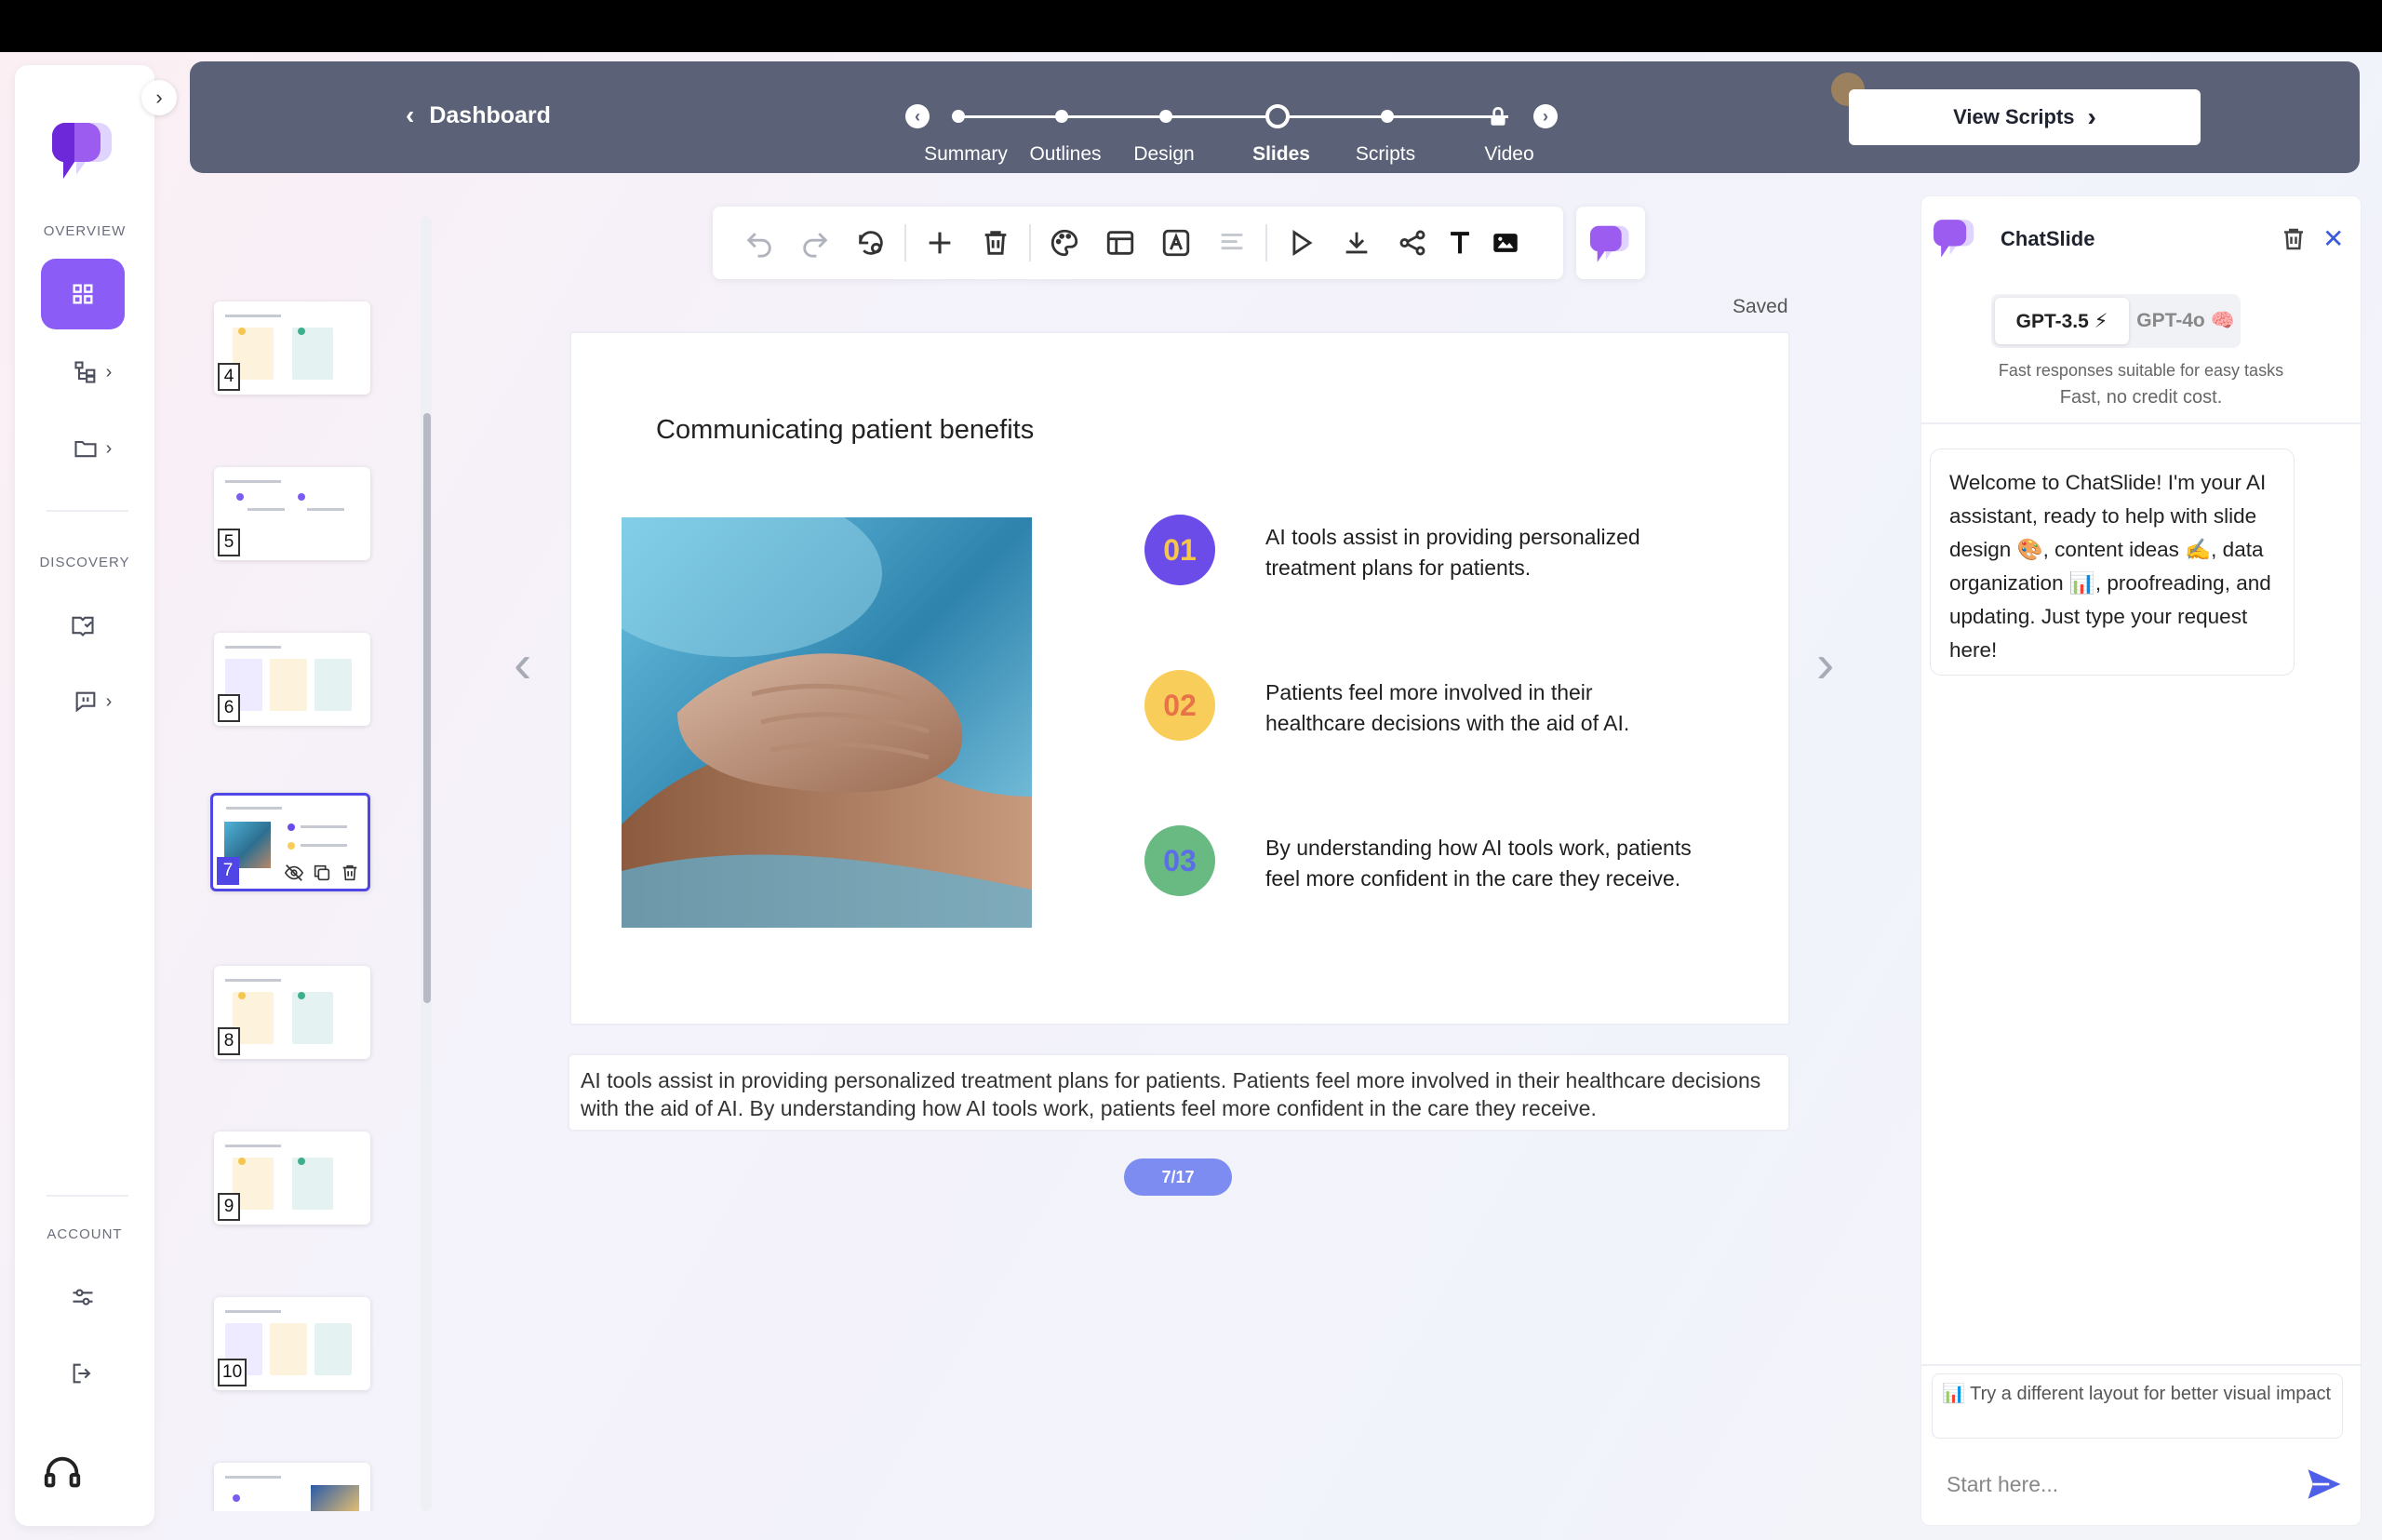  What do you see at coordinates (958, 116) in the screenshot?
I see `step-dot-summary` at bounding box center [958, 116].